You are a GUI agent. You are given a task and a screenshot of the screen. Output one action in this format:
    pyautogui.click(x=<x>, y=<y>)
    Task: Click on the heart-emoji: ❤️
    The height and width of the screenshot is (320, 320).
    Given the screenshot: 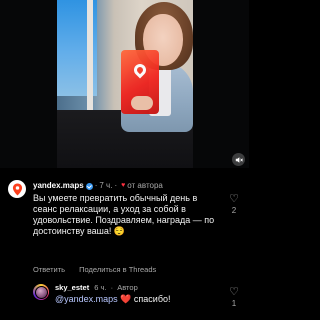 What is the action you would take?
    pyautogui.click(x=126, y=299)
    